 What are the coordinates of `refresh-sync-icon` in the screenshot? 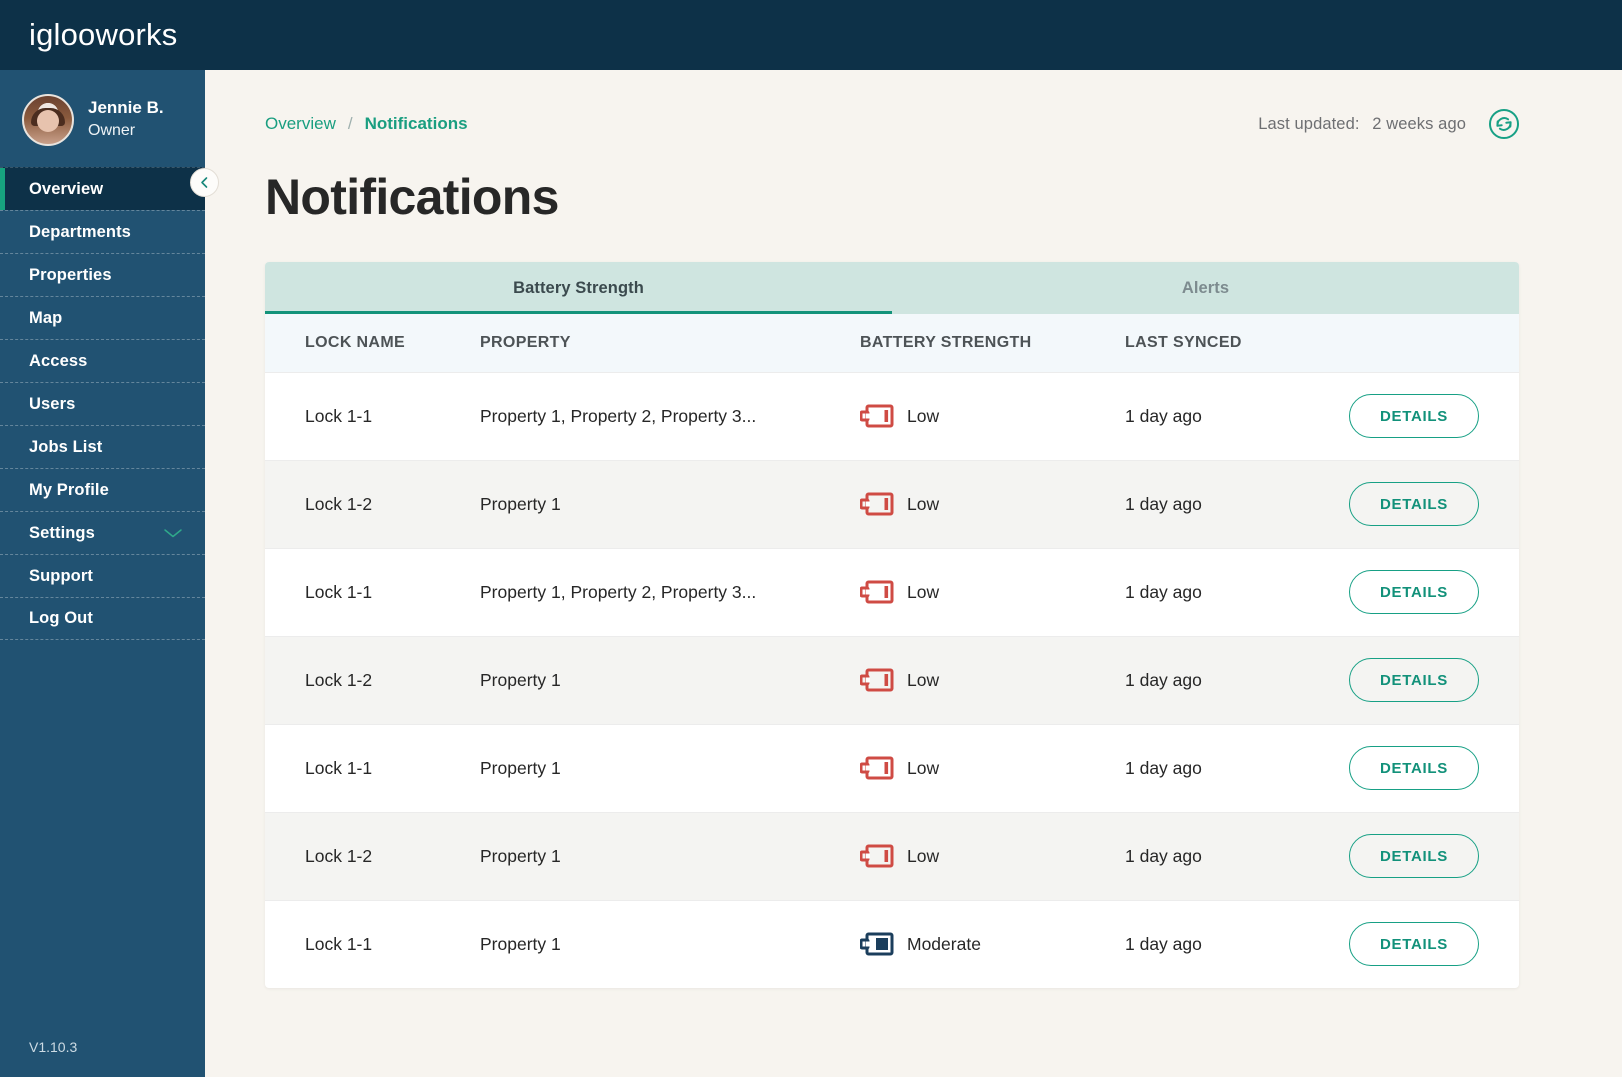 It's located at (1504, 124).